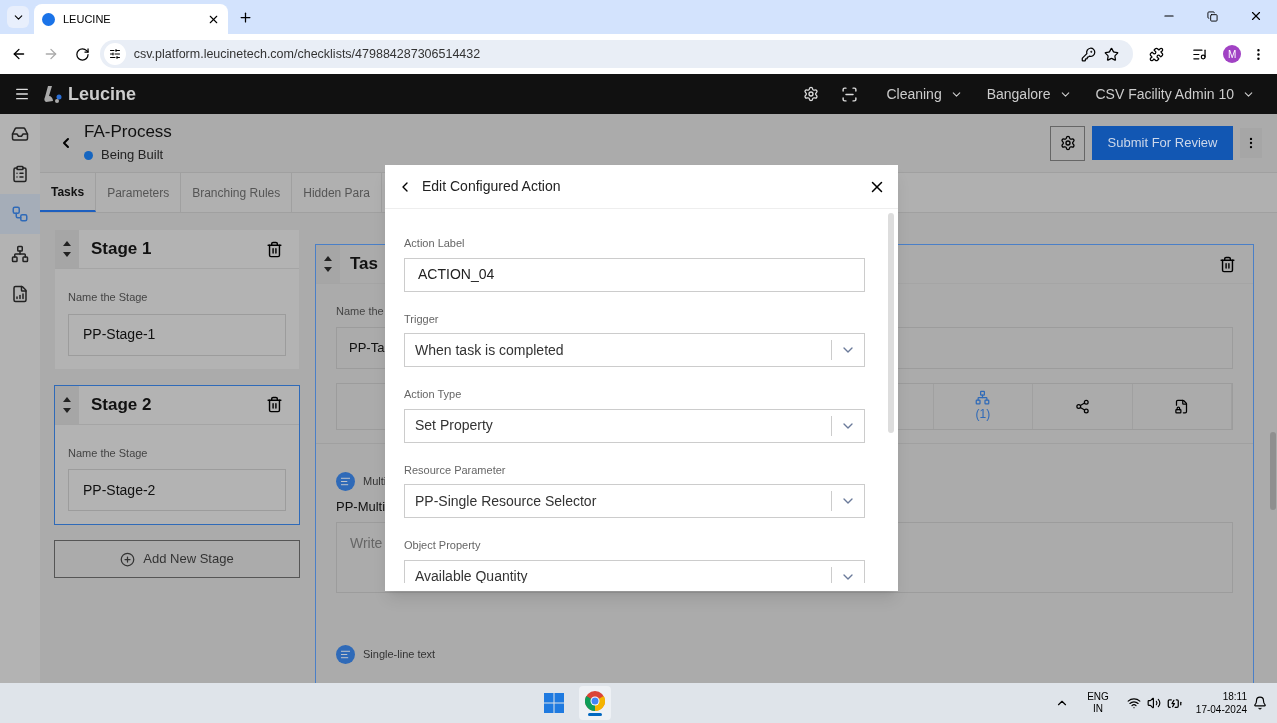 This screenshot has width=1277, height=723. I want to click on tab-title: LEUCINE, so click(87, 19).